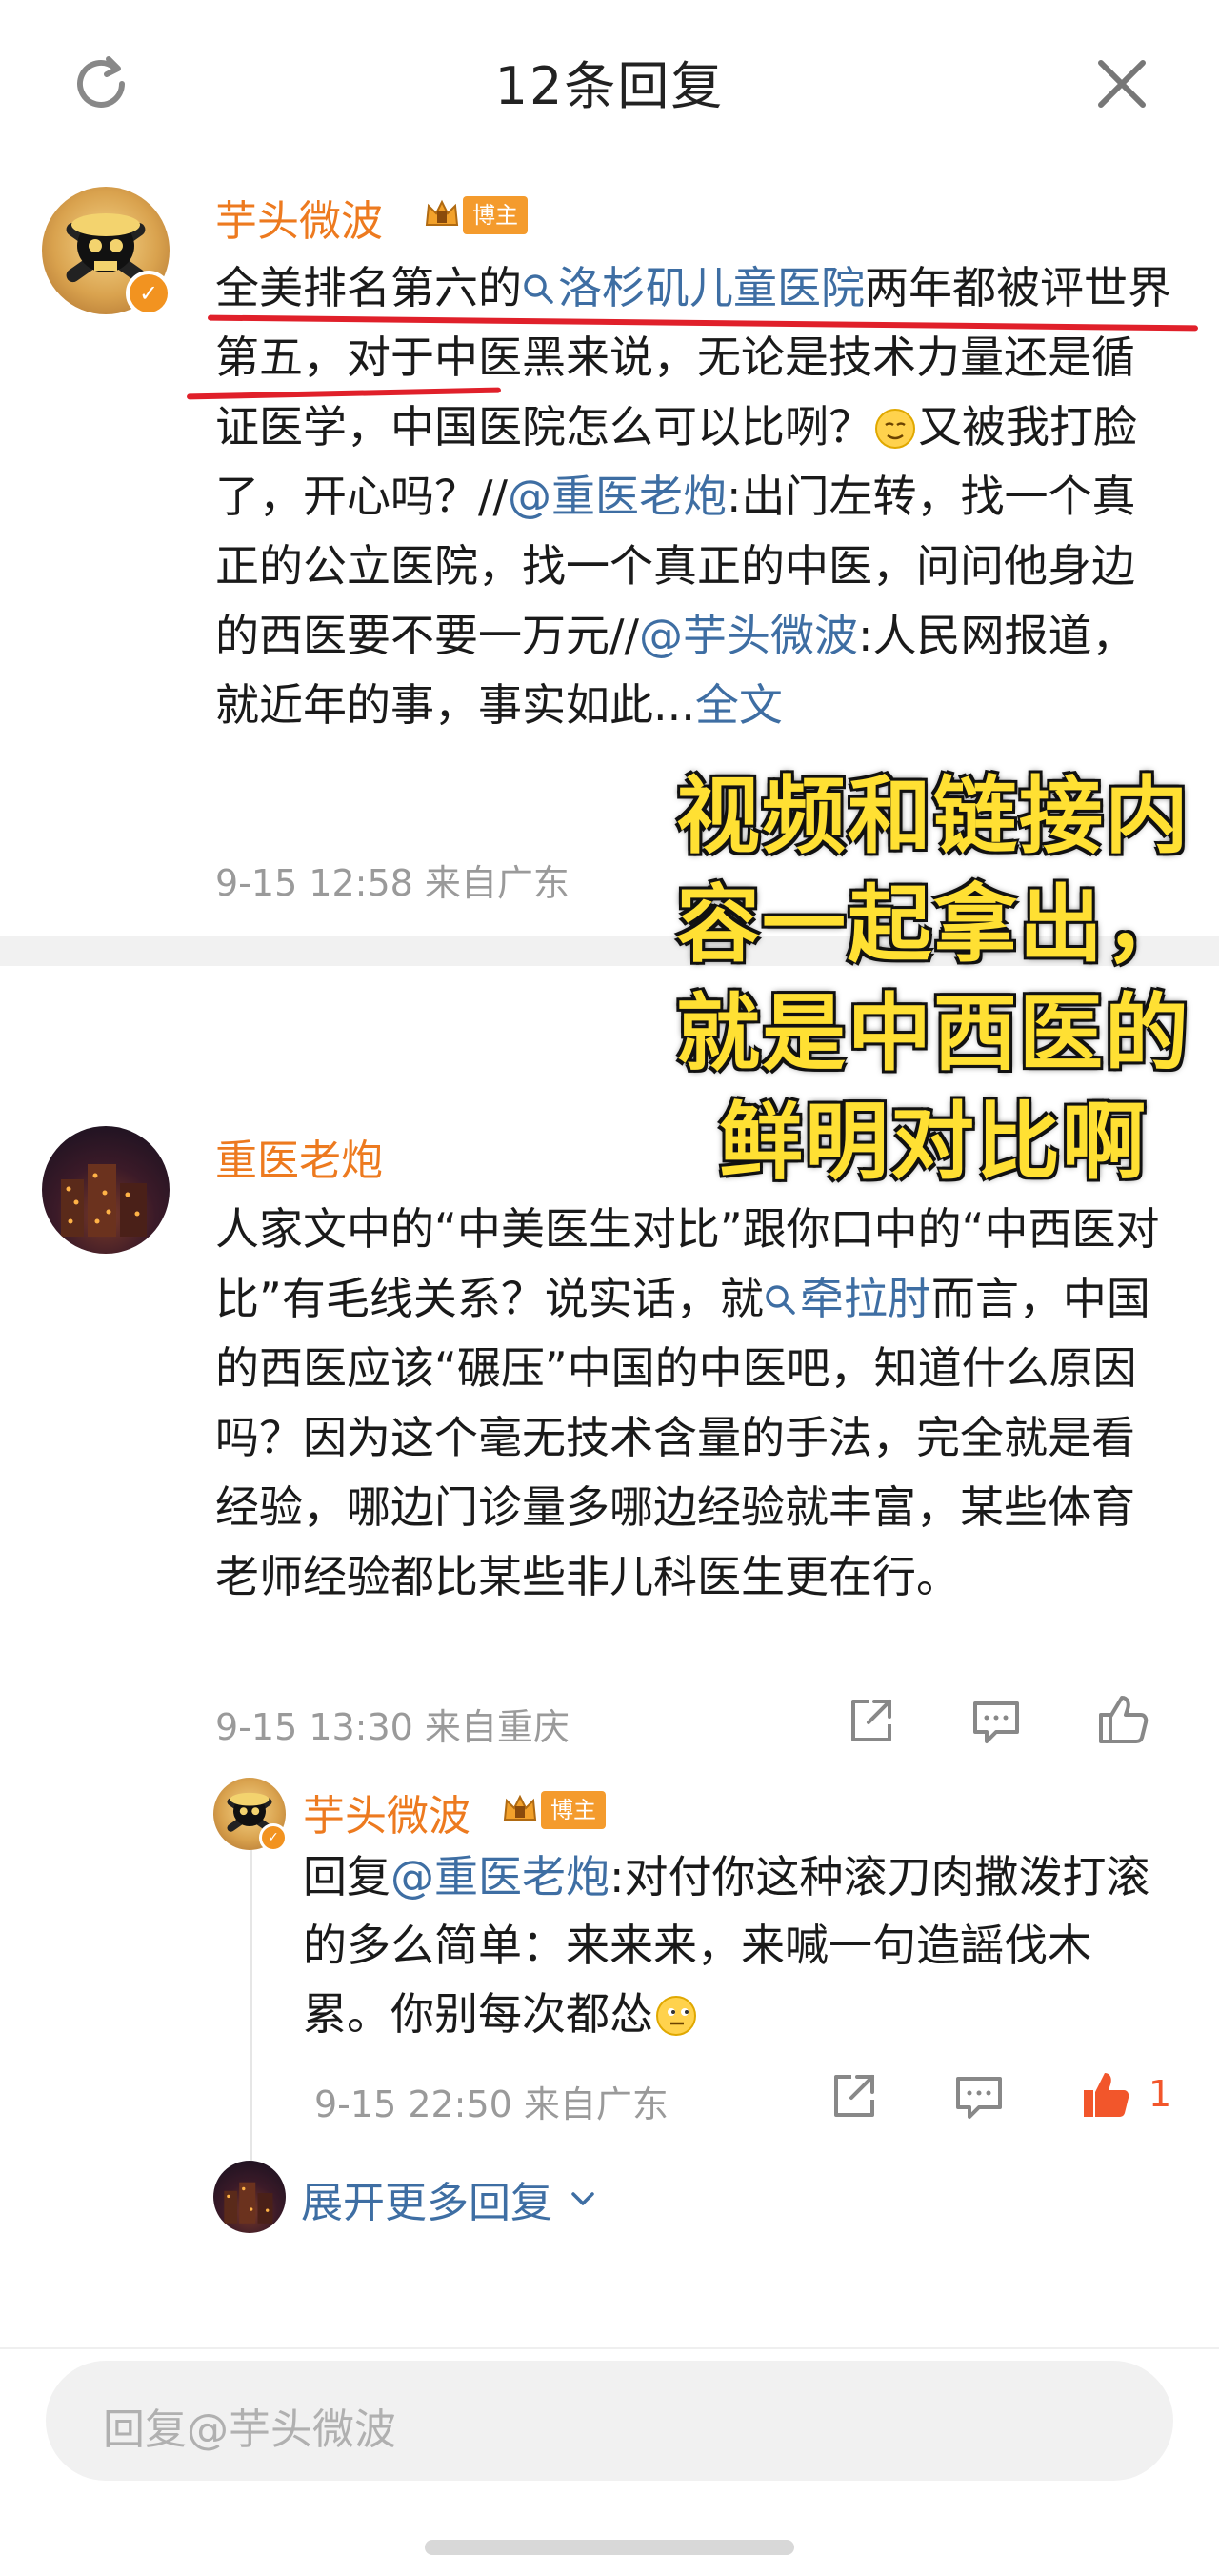 The height and width of the screenshot is (2576, 1219). What do you see at coordinates (739, 705) in the screenshot?
I see `full-text-link: 全文` at bounding box center [739, 705].